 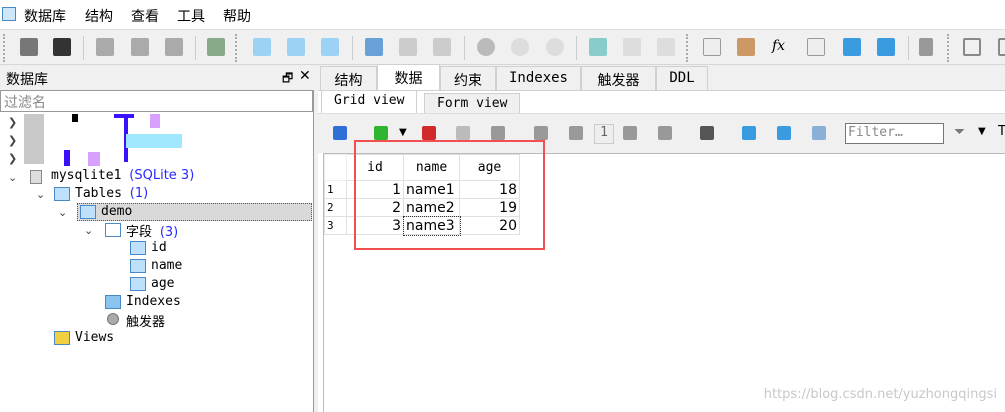 I want to click on commit-icon, so click(x=463, y=133).